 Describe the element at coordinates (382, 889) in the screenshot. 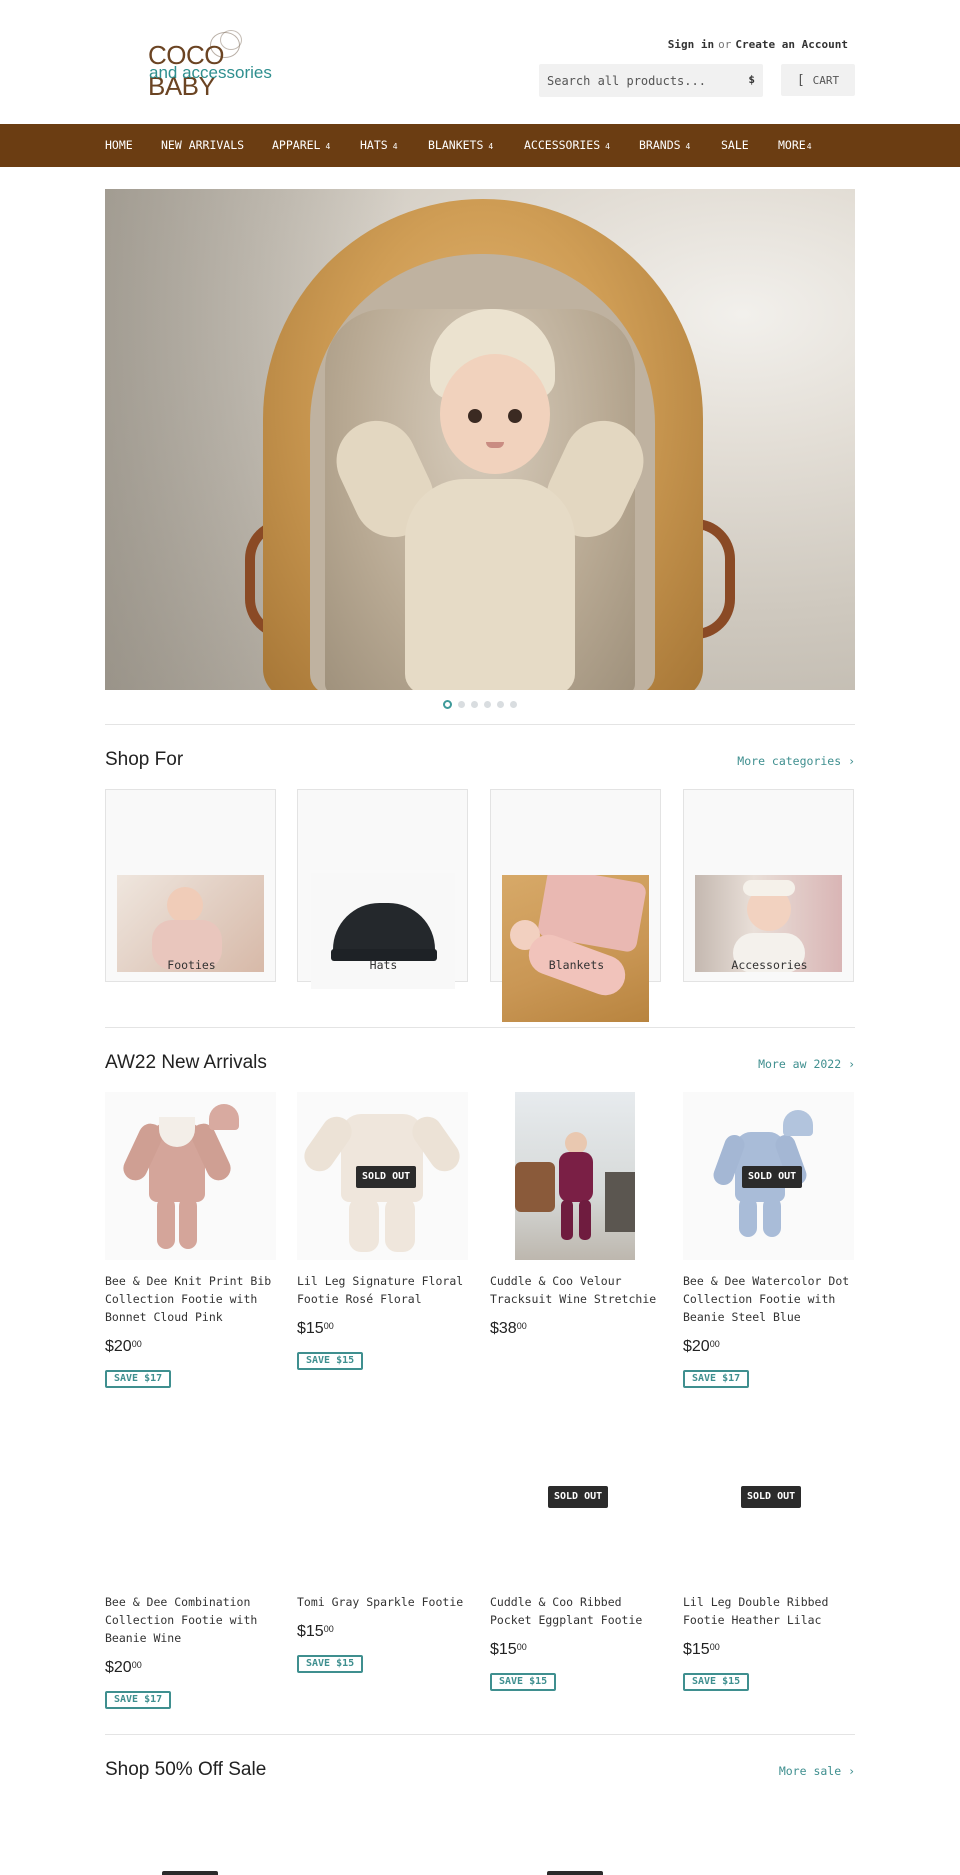

I see `category-card-hats: Hats` at that location.